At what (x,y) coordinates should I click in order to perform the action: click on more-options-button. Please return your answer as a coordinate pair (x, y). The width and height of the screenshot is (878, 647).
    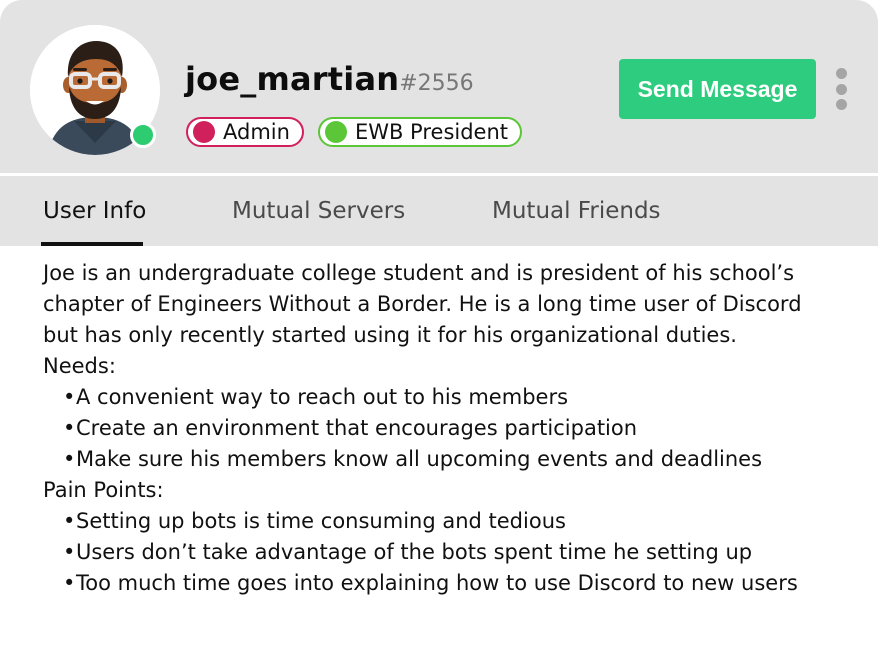
    Looking at the image, I should click on (841, 89).